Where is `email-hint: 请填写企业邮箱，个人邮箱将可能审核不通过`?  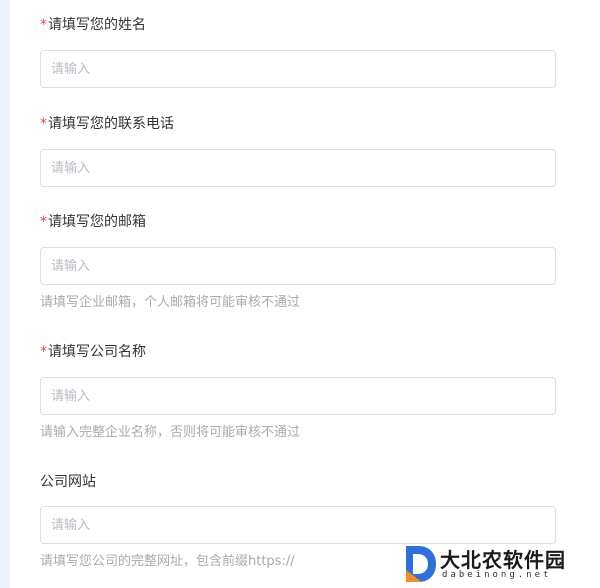
email-hint: 请填写企业邮箱，个人邮箱将可能审核不通过 is located at coordinates (170, 302).